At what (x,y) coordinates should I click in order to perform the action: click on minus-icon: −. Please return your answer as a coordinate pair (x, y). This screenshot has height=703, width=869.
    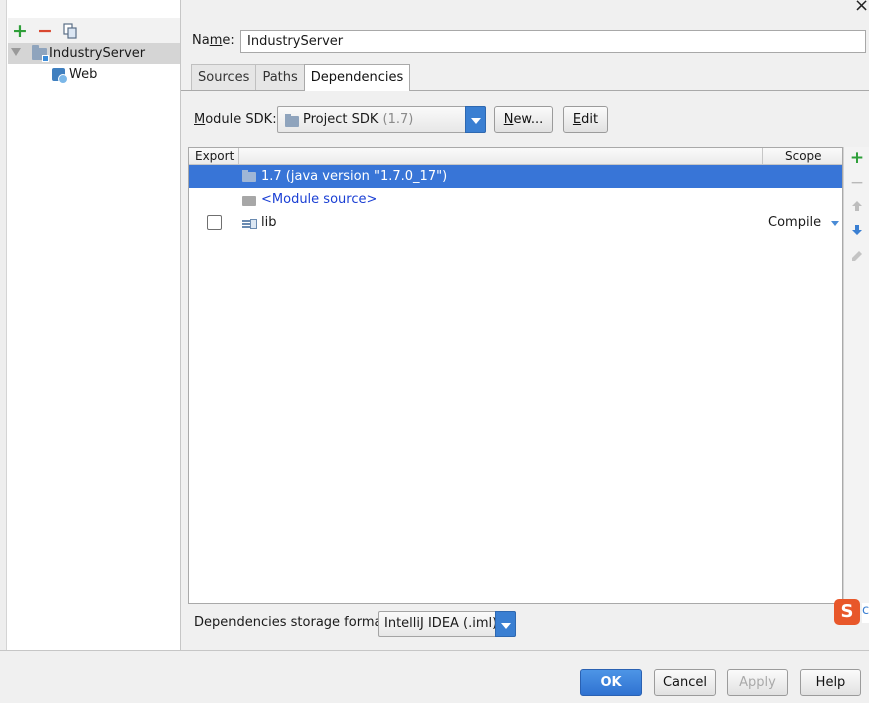
    Looking at the image, I should click on (45, 30).